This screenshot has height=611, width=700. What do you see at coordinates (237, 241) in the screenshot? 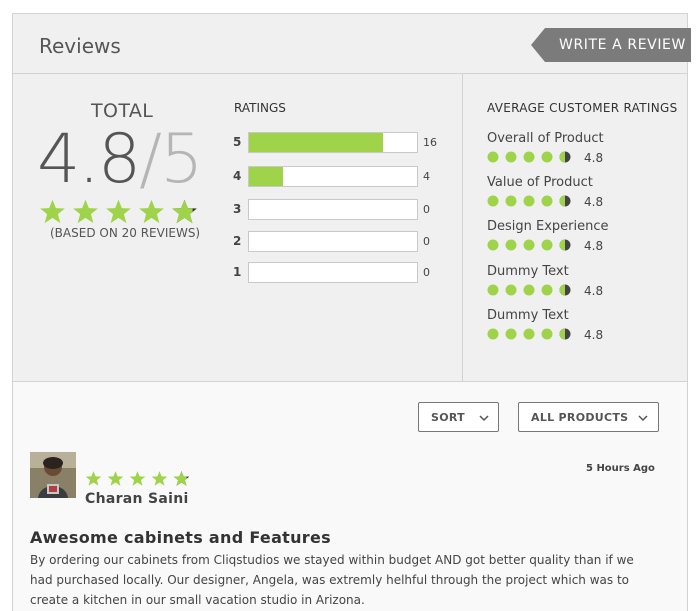
I see `rating-row-stars: 2` at bounding box center [237, 241].